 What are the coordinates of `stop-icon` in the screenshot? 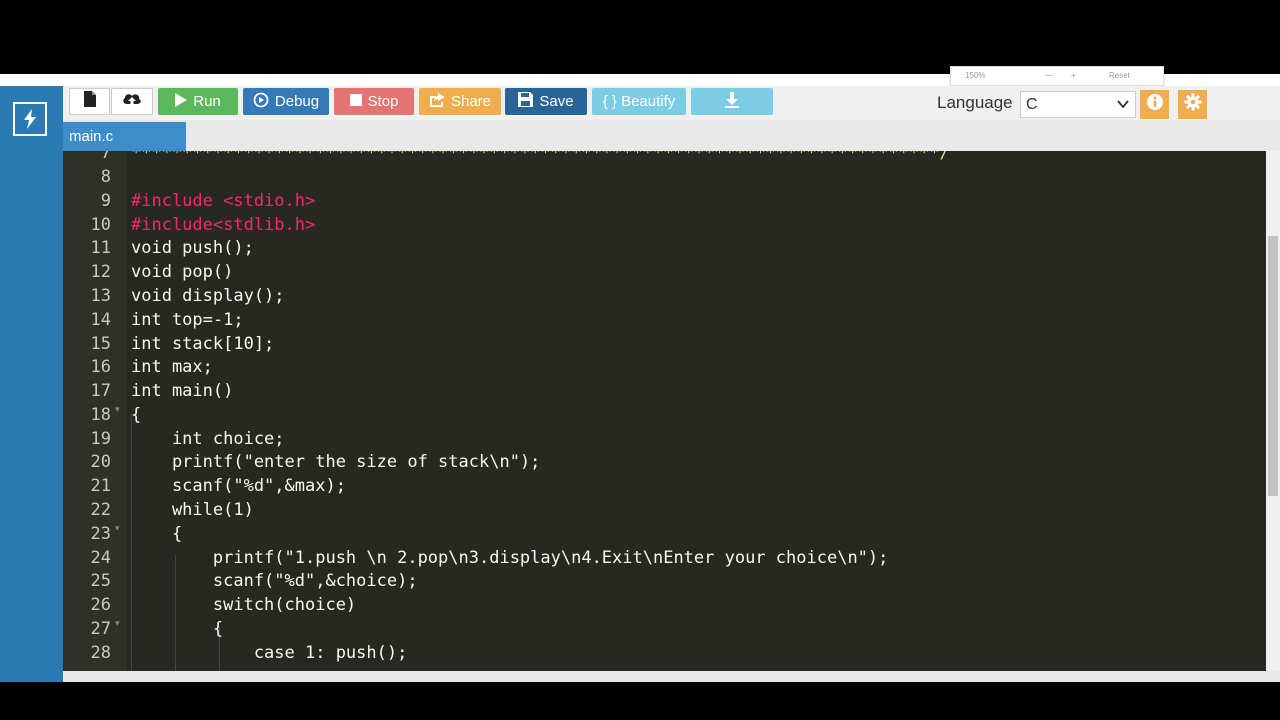 It's located at (355, 101).